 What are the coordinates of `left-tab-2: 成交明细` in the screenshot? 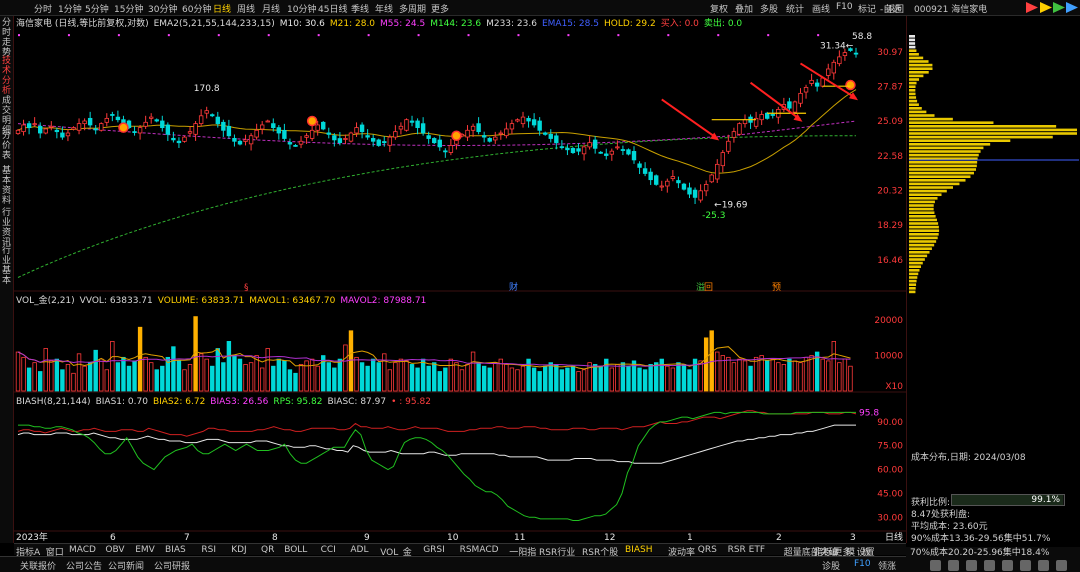 It's located at (7, 116).